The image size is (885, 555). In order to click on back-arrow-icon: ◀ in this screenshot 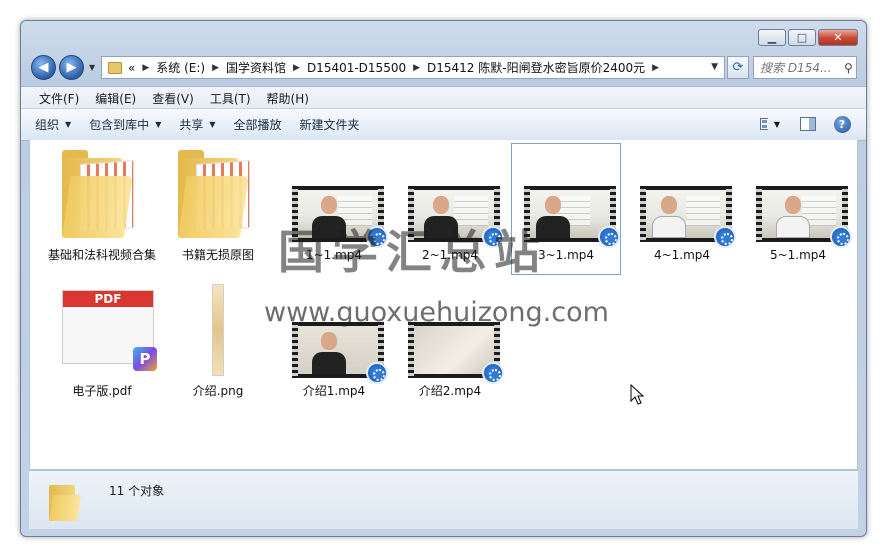, I will do `click(43, 67)`.